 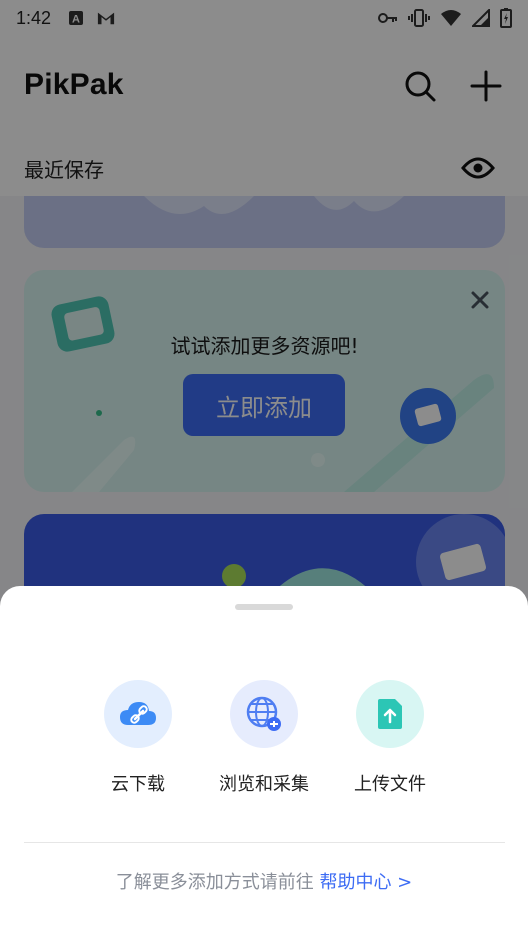 What do you see at coordinates (214, 882) in the screenshot?
I see `help-text: 了解更多添加方式请前往` at bounding box center [214, 882].